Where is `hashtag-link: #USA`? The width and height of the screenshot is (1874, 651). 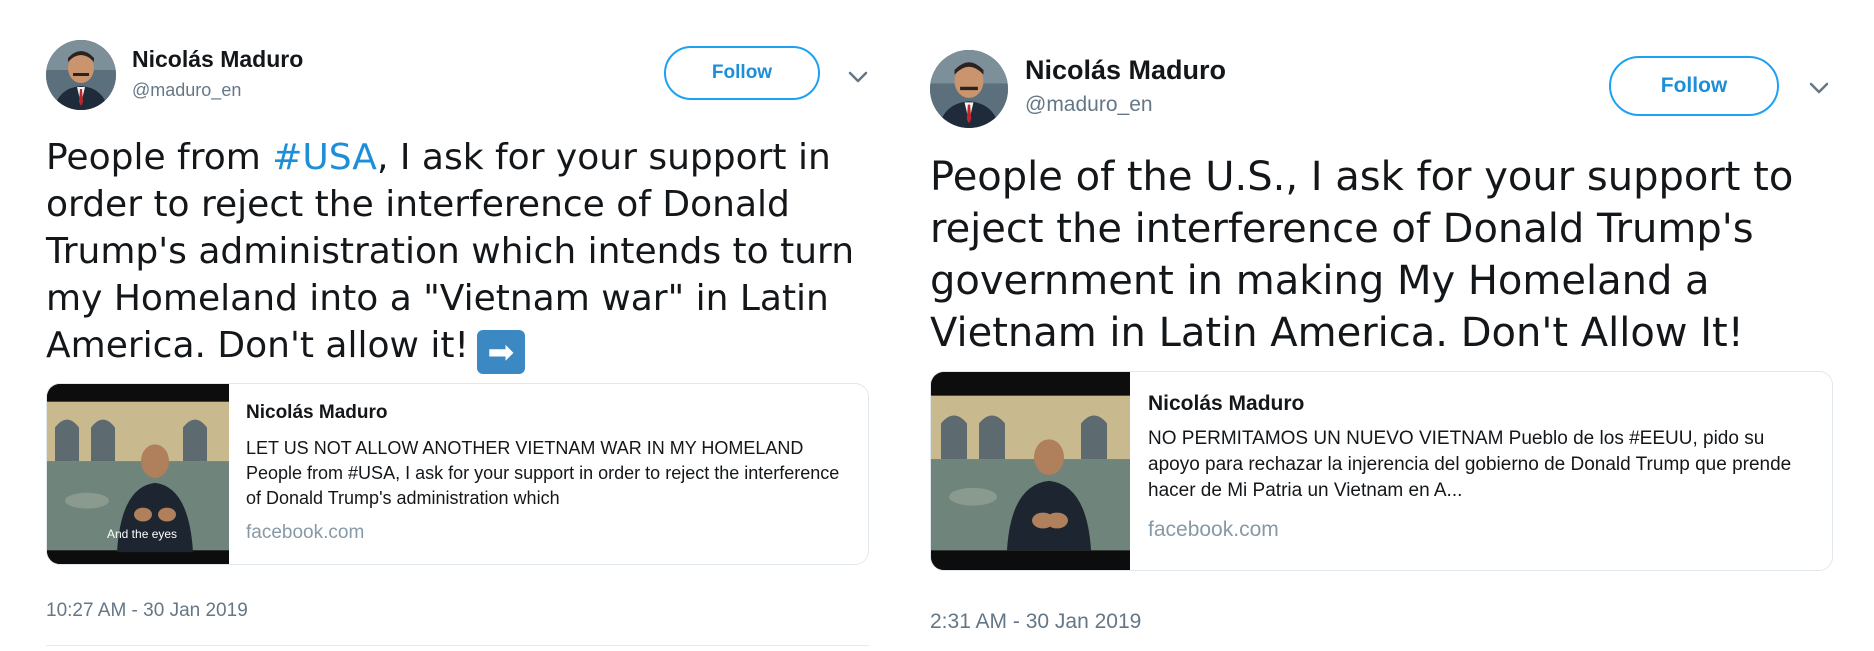 hashtag-link: #USA is located at coordinates (324, 157).